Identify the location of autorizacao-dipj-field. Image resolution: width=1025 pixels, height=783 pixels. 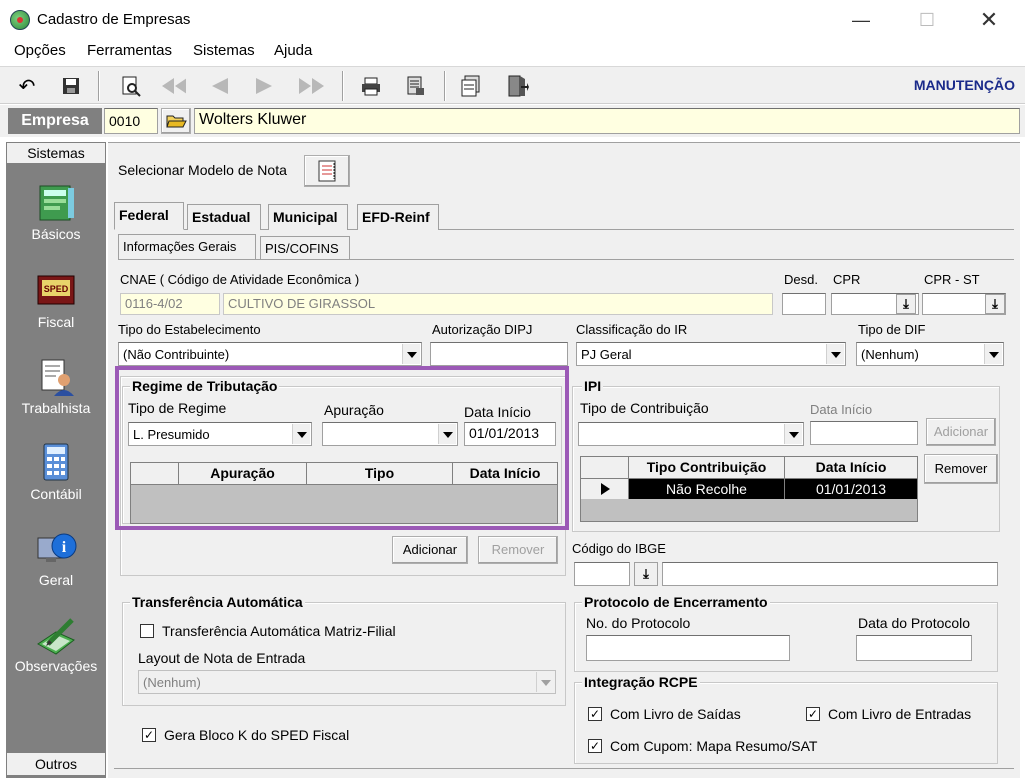
(499, 354).